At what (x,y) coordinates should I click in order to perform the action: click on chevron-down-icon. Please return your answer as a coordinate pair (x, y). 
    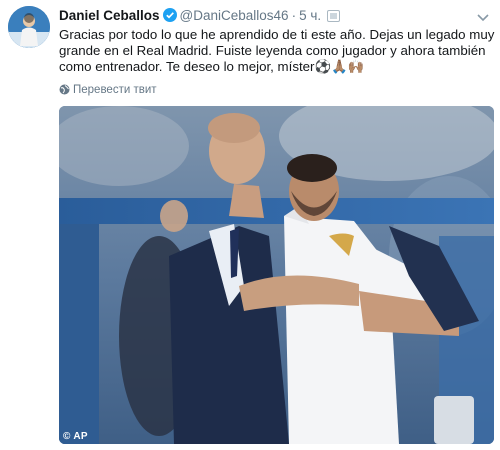
    Looking at the image, I should click on (483, 16).